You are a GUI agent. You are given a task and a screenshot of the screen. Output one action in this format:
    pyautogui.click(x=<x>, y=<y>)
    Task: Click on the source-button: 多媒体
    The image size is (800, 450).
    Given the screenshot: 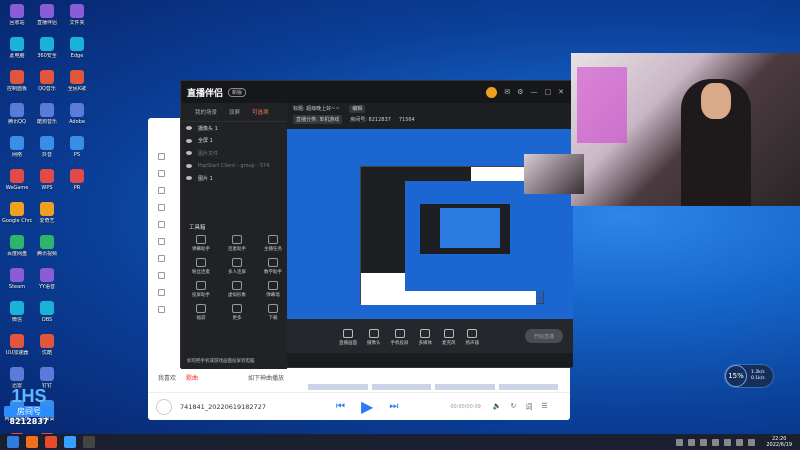 What is the action you would take?
    pyautogui.click(x=425, y=337)
    